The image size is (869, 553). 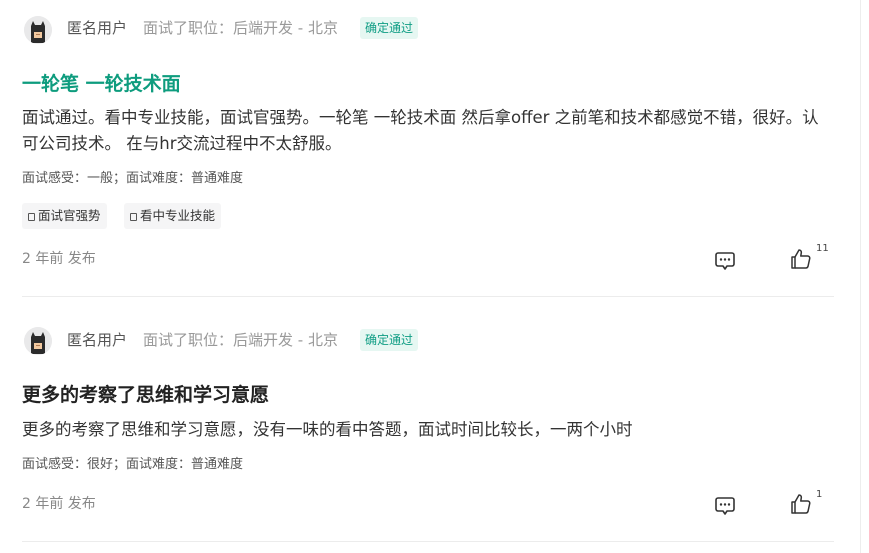 I want to click on tag-label: 看中专业技能, so click(x=178, y=215).